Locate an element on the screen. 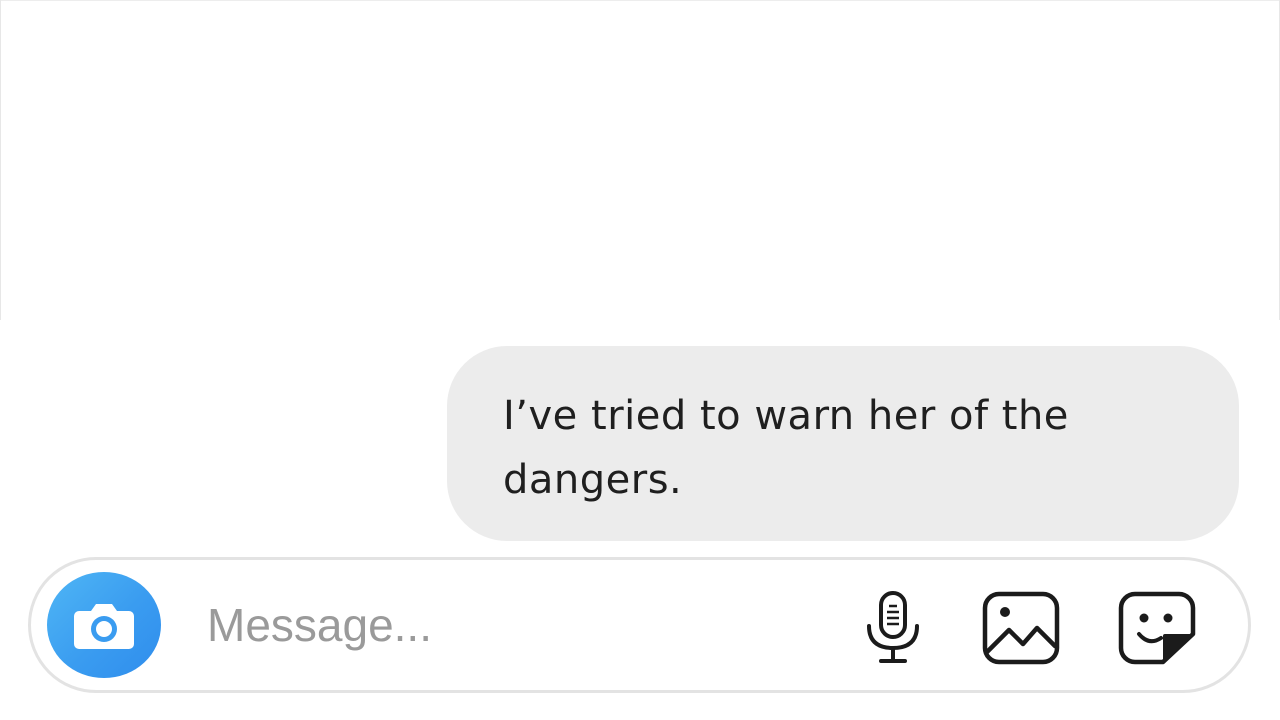 This screenshot has height=720, width=1280. microphone-button is located at coordinates (893, 628).